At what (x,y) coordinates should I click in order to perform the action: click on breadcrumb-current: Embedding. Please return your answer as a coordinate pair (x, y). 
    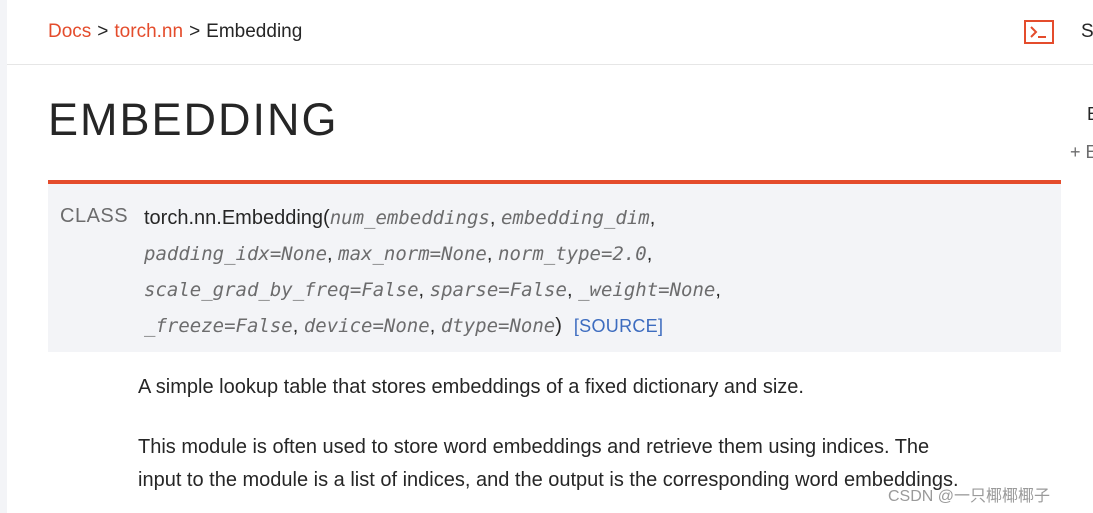
    Looking at the image, I should click on (254, 31).